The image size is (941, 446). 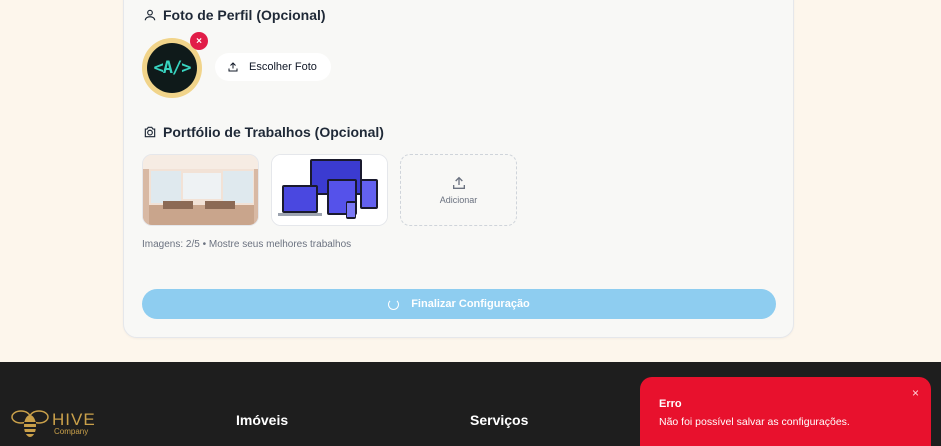 What do you see at coordinates (670, 404) in the screenshot?
I see `toast-title: Erro` at bounding box center [670, 404].